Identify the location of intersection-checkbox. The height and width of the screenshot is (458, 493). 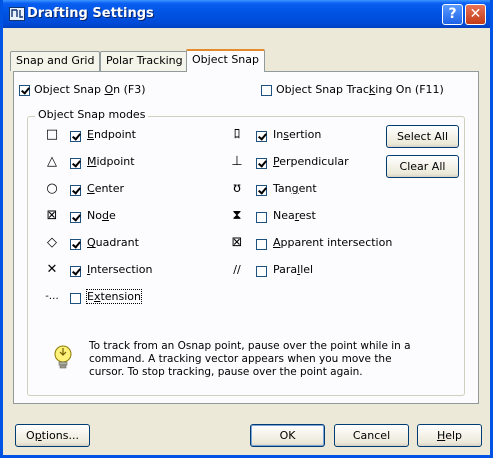
(75, 271).